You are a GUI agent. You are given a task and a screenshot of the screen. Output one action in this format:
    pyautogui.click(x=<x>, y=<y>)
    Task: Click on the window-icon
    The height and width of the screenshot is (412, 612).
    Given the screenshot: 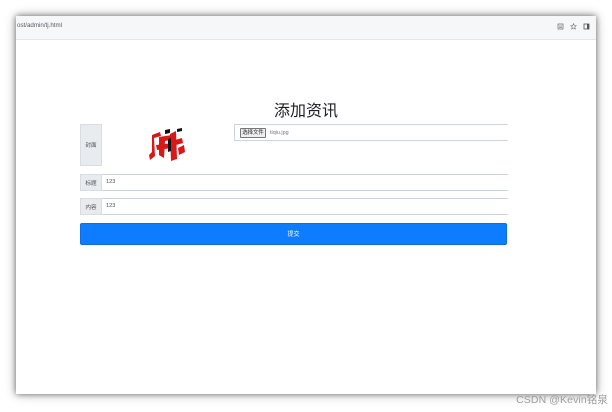 What is the action you would take?
    pyautogui.click(x=586, y=26)
    